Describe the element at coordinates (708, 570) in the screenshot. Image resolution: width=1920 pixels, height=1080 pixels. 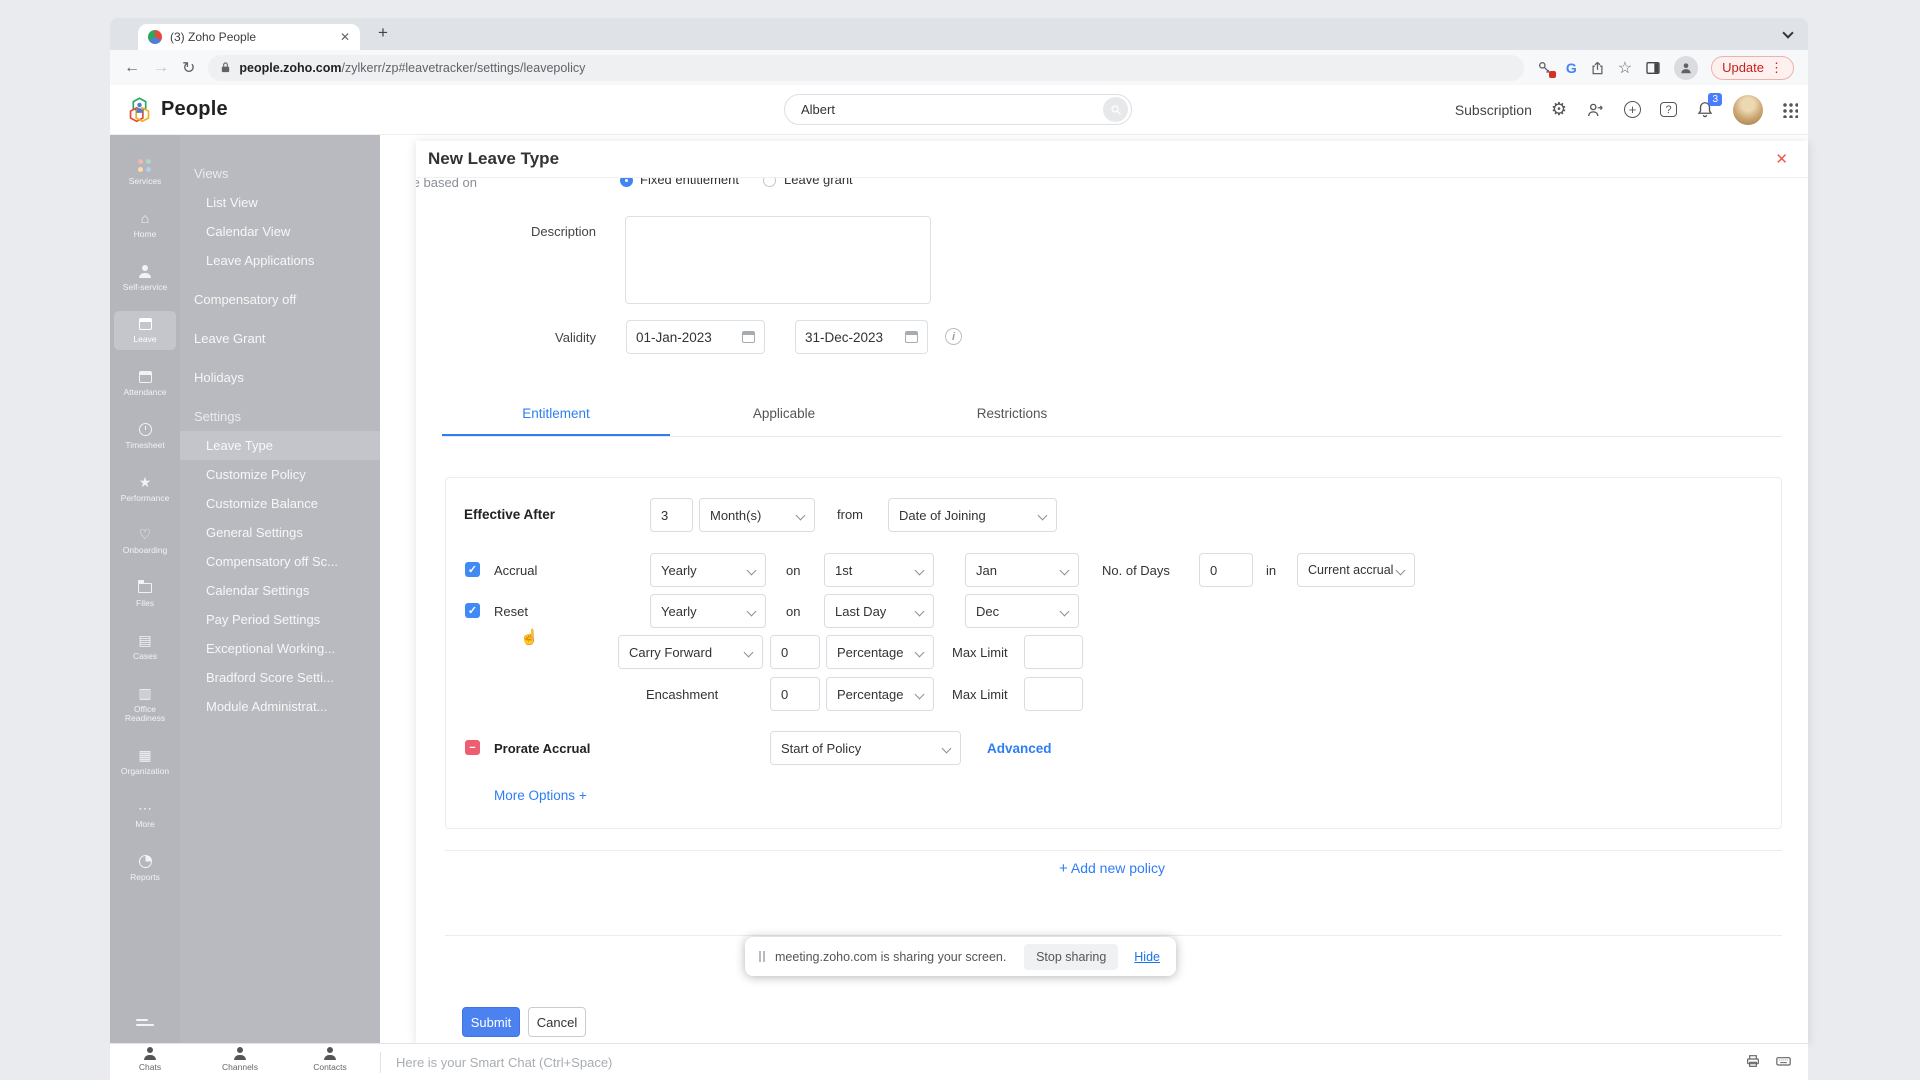
I see `accrual-frequency-select: Yearly` at that location.